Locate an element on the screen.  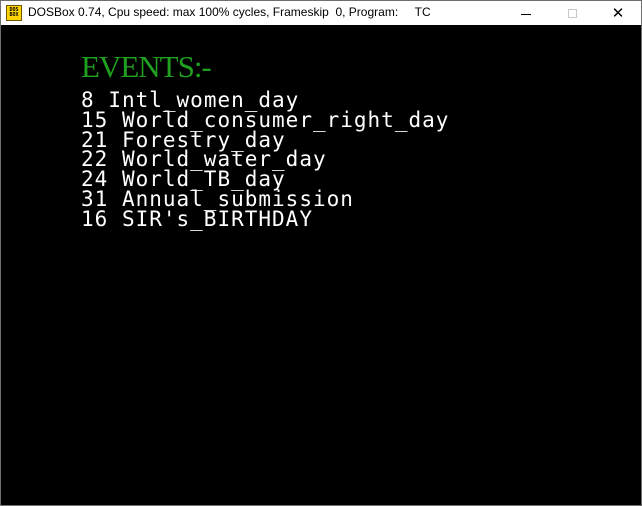
minimize-button is located at coordinates (526, 13).